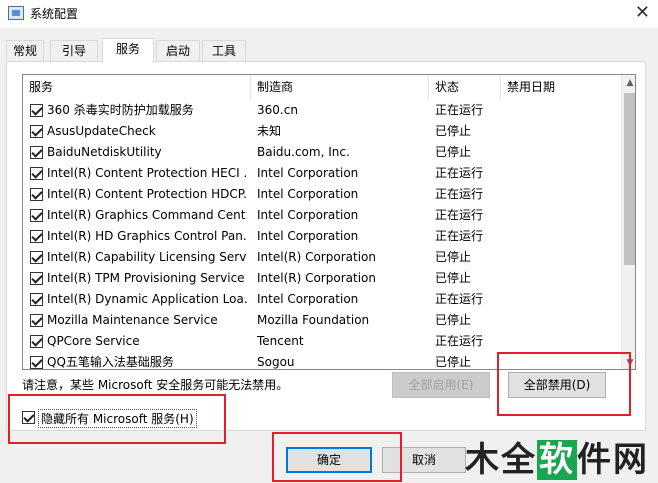 This screenshot has width=658, height=483. I want to click on service-manufacturer: Sogou, so click(276, 362).